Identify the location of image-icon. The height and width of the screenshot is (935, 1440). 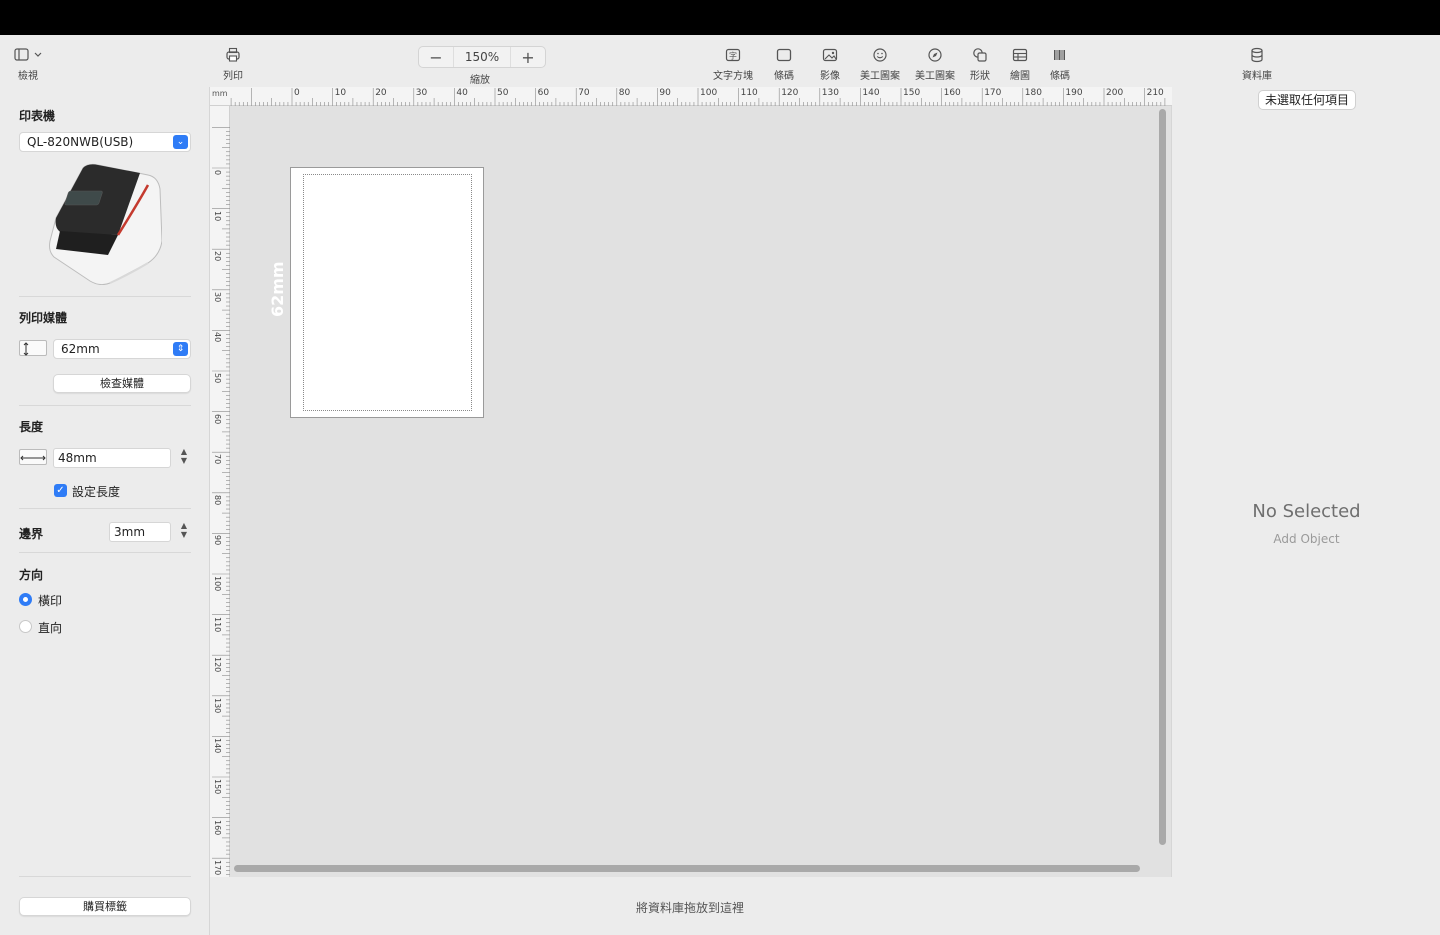
(830, 55).